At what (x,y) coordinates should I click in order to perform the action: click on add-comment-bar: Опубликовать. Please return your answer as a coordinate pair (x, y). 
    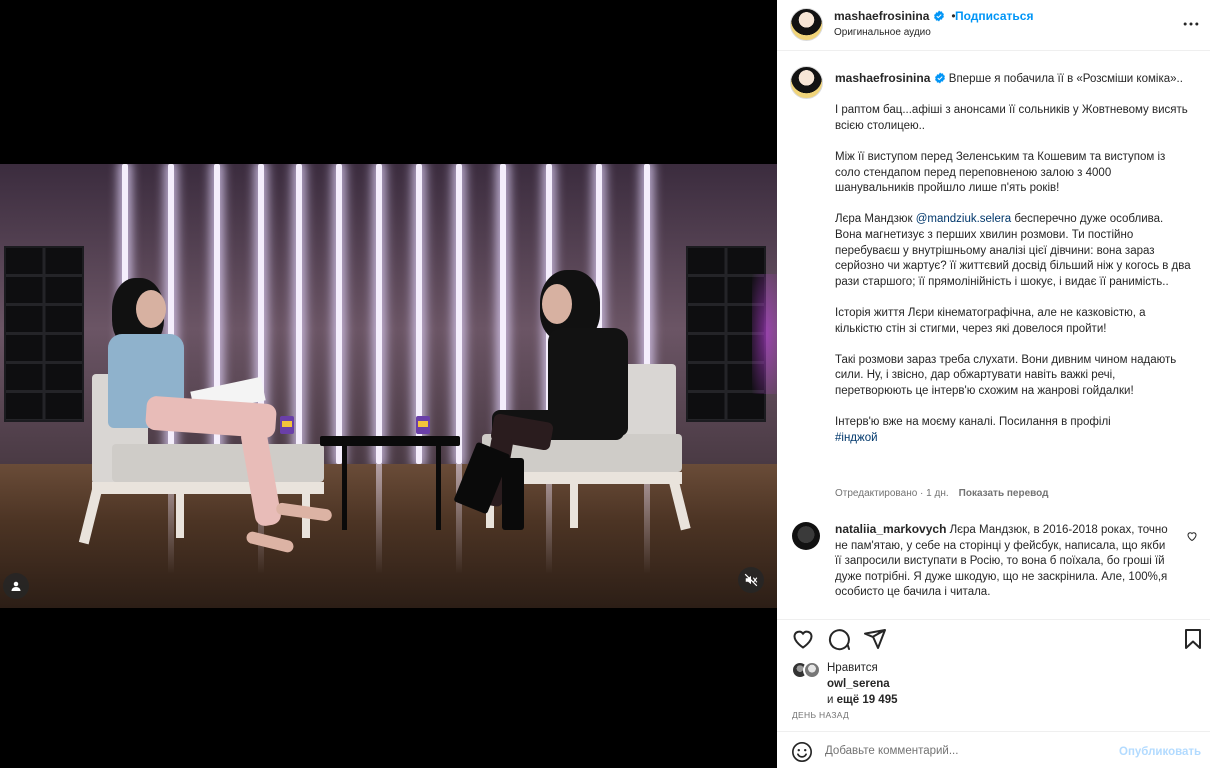
    Looking at the image, I should click on (993, 749).